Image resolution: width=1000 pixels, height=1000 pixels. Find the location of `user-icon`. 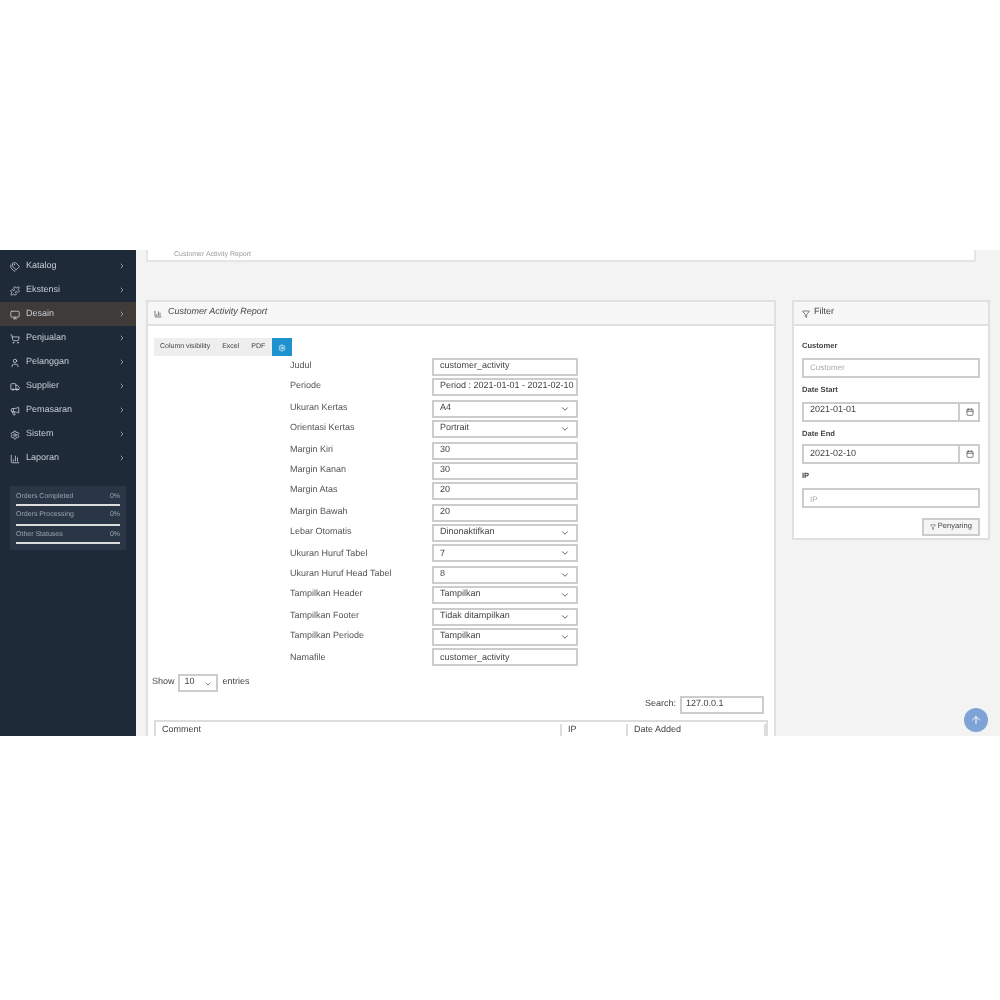

user-icon is located at coordinates (15, 362).